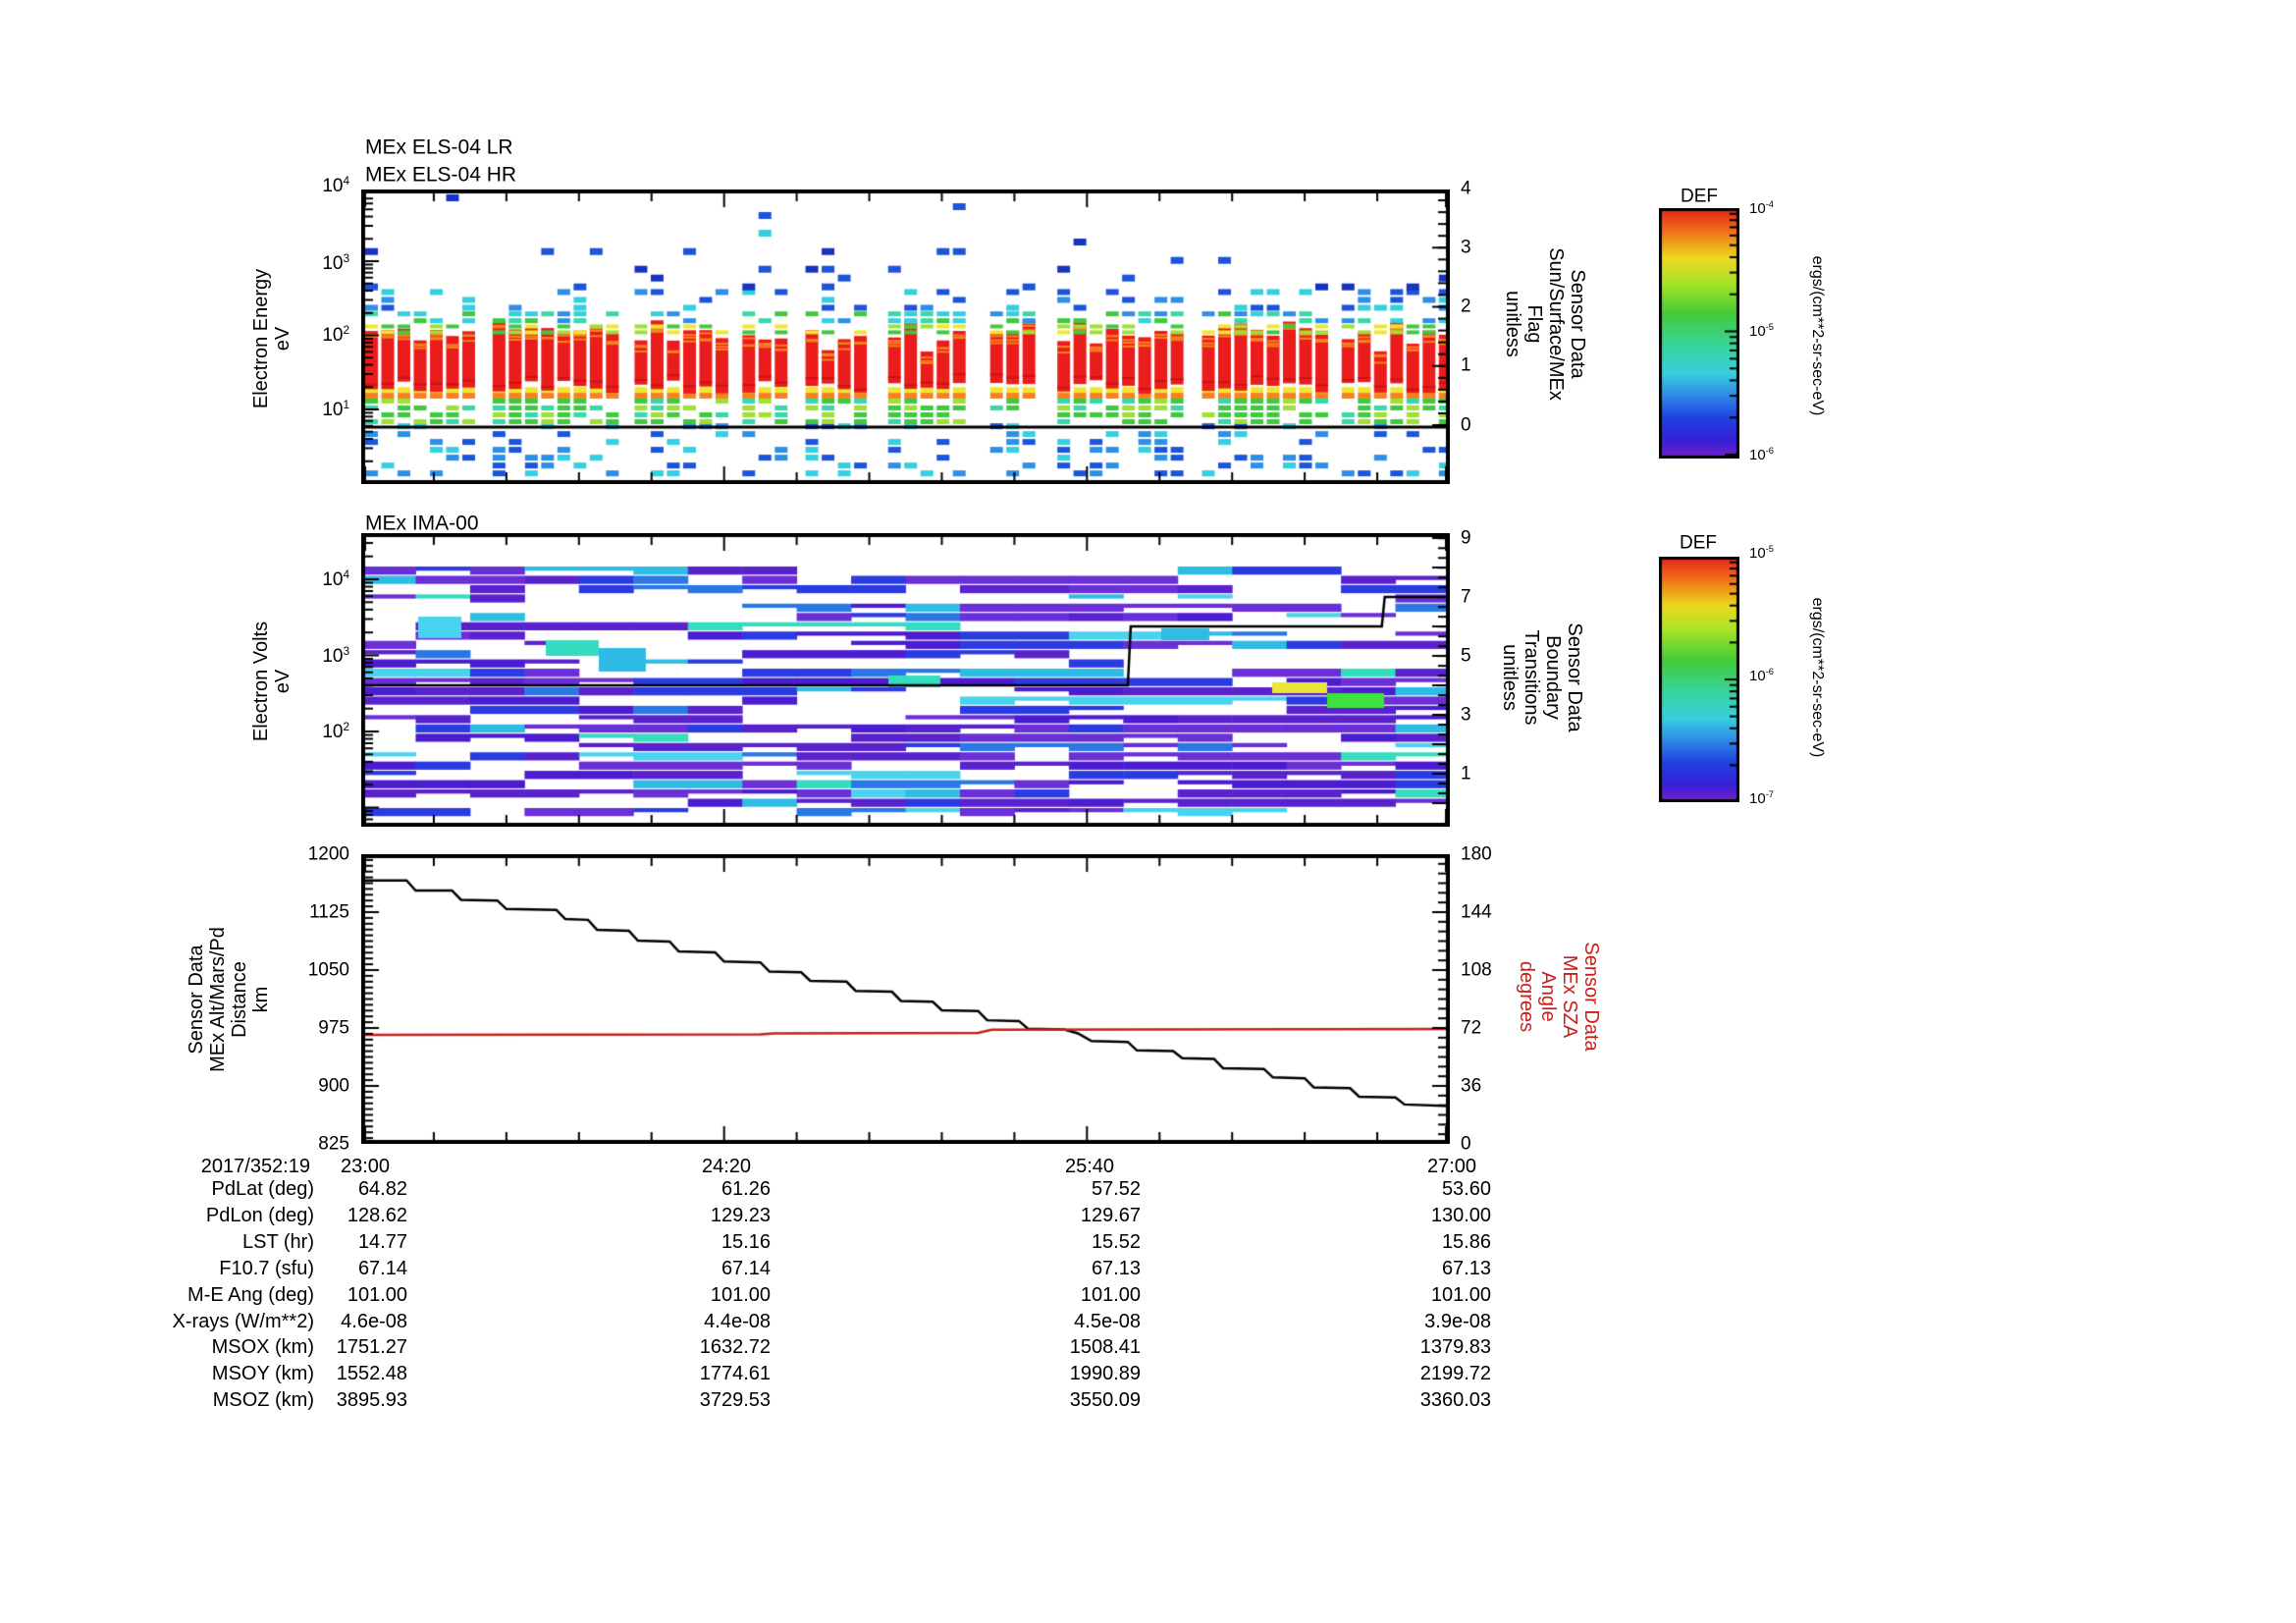 This screenshot has height=1623, width=2296. Describe the element at coordinates (1818, 677) in the screenshot. I see `ima-colorbar-unit-label: ergs/(cm**2-sr-sec-eV)` at that location.